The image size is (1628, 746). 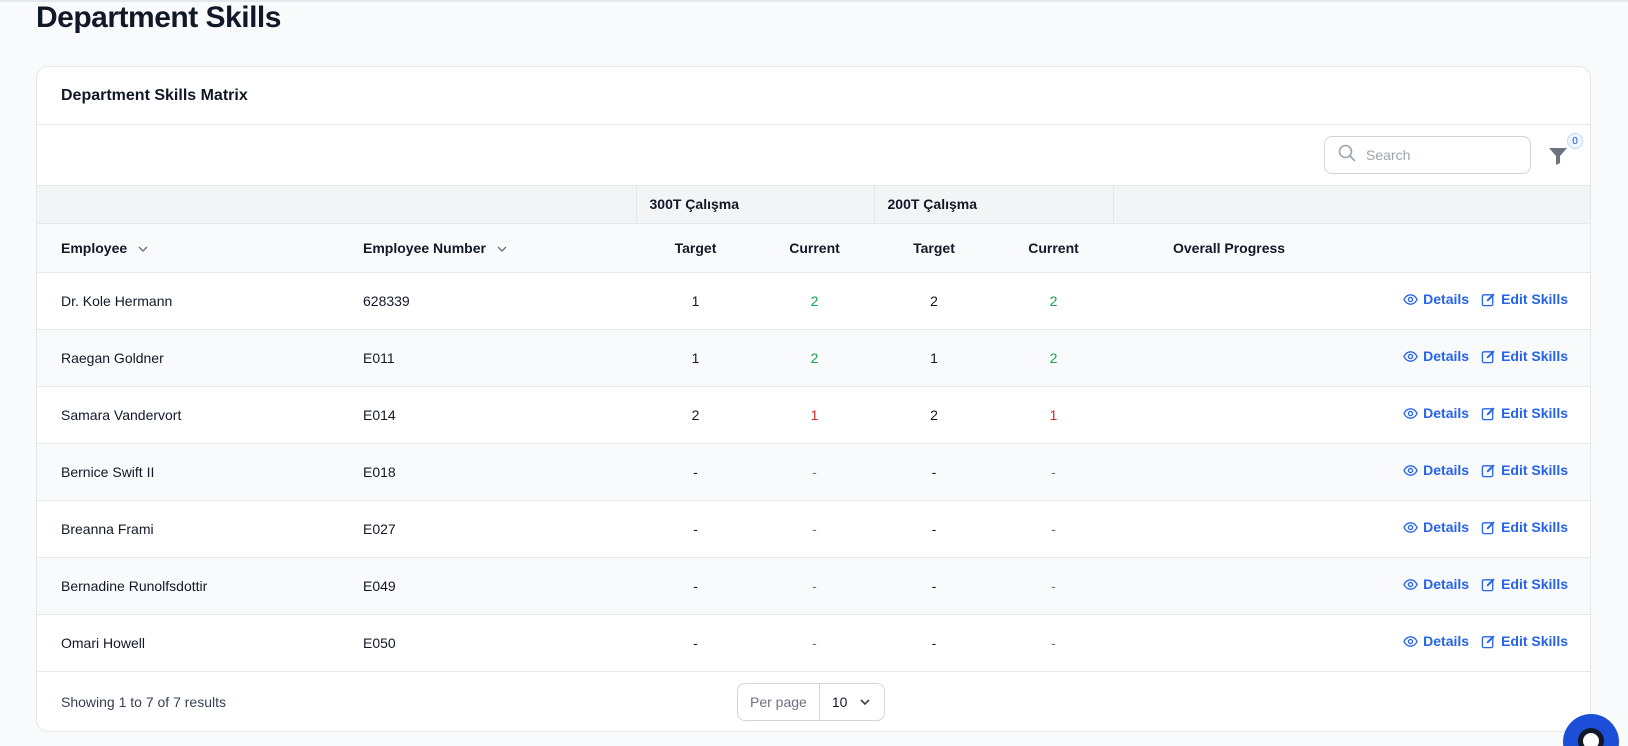 I want to click on table-row: Breanna Frami E027- - - - Details Edit Skills, so click(x=813, y=529).